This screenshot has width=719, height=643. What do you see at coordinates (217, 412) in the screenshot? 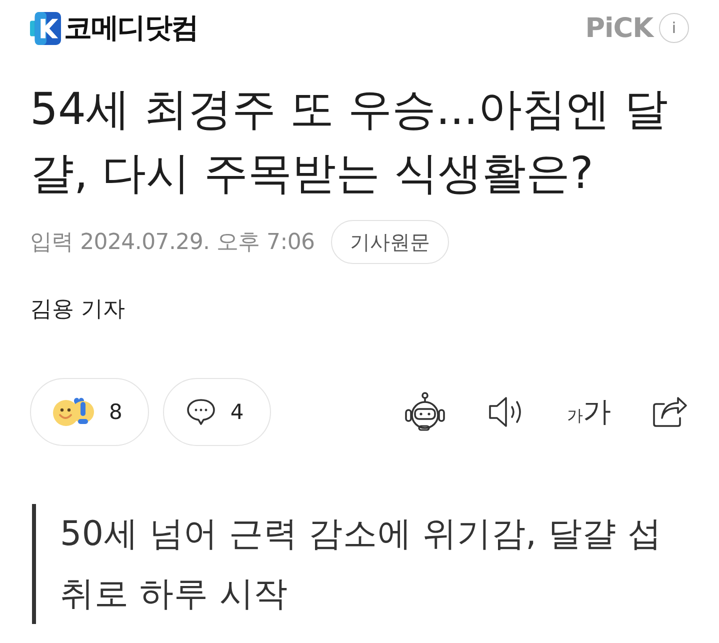
I see `comment-button: 4` at bounding box center [217, 412].